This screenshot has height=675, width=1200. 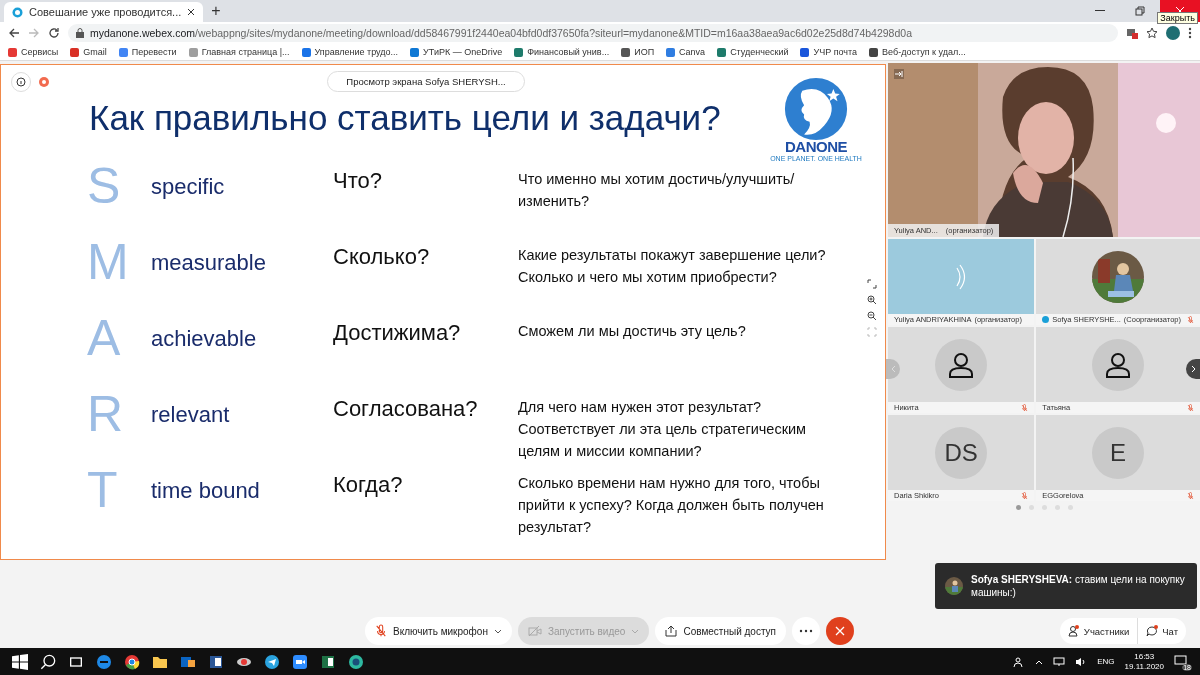 What do you see at coordinates (1152, 631) in the screenshot?
I see `chat-bubble-icon` at bounding box center [1152, 631].